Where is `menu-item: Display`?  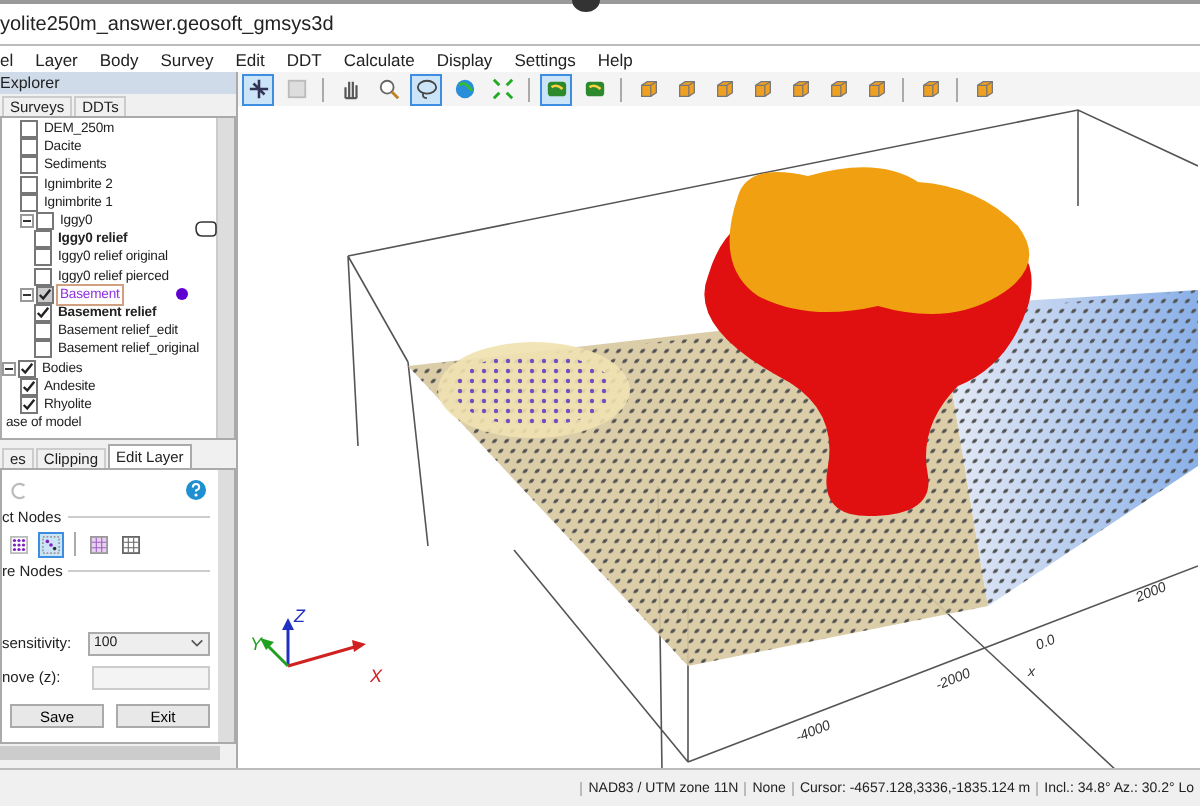
menu-item: Display is located at coordinates (464, 59).